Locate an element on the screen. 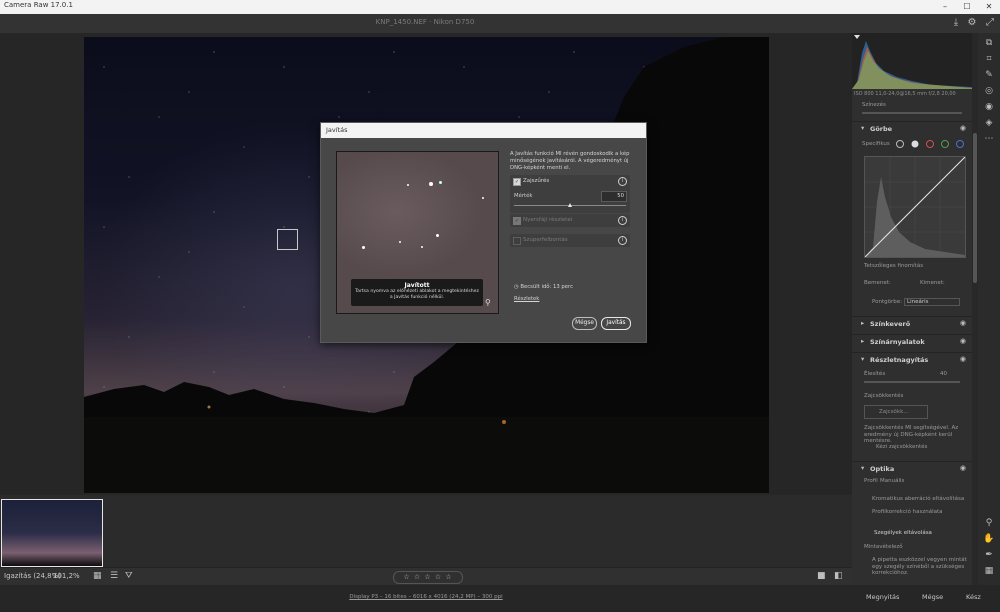 The width and height of the screenshot is (1000, 612). curve-preset-label: Pontgörbe: is located at coordinates (887, 302).